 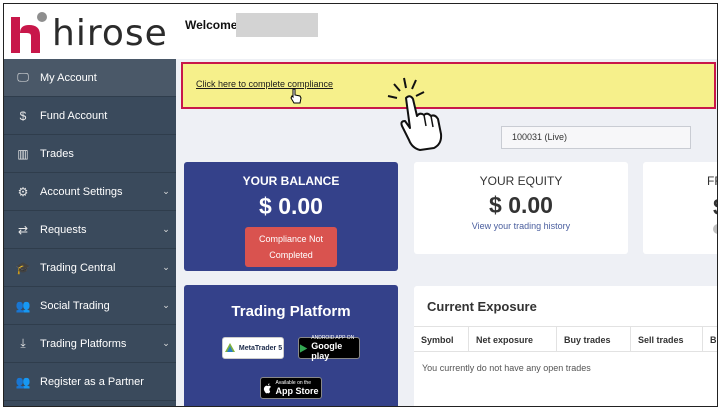 I want to click on settings-icon: ⚙, so click(x=23, y=191).